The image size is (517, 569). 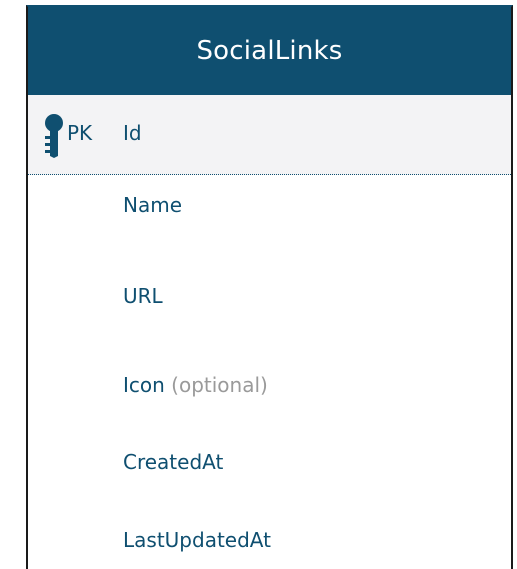 I want to click on field-row-lastupdatedat: LastUpdatedAt, so click(x=269, y=548).